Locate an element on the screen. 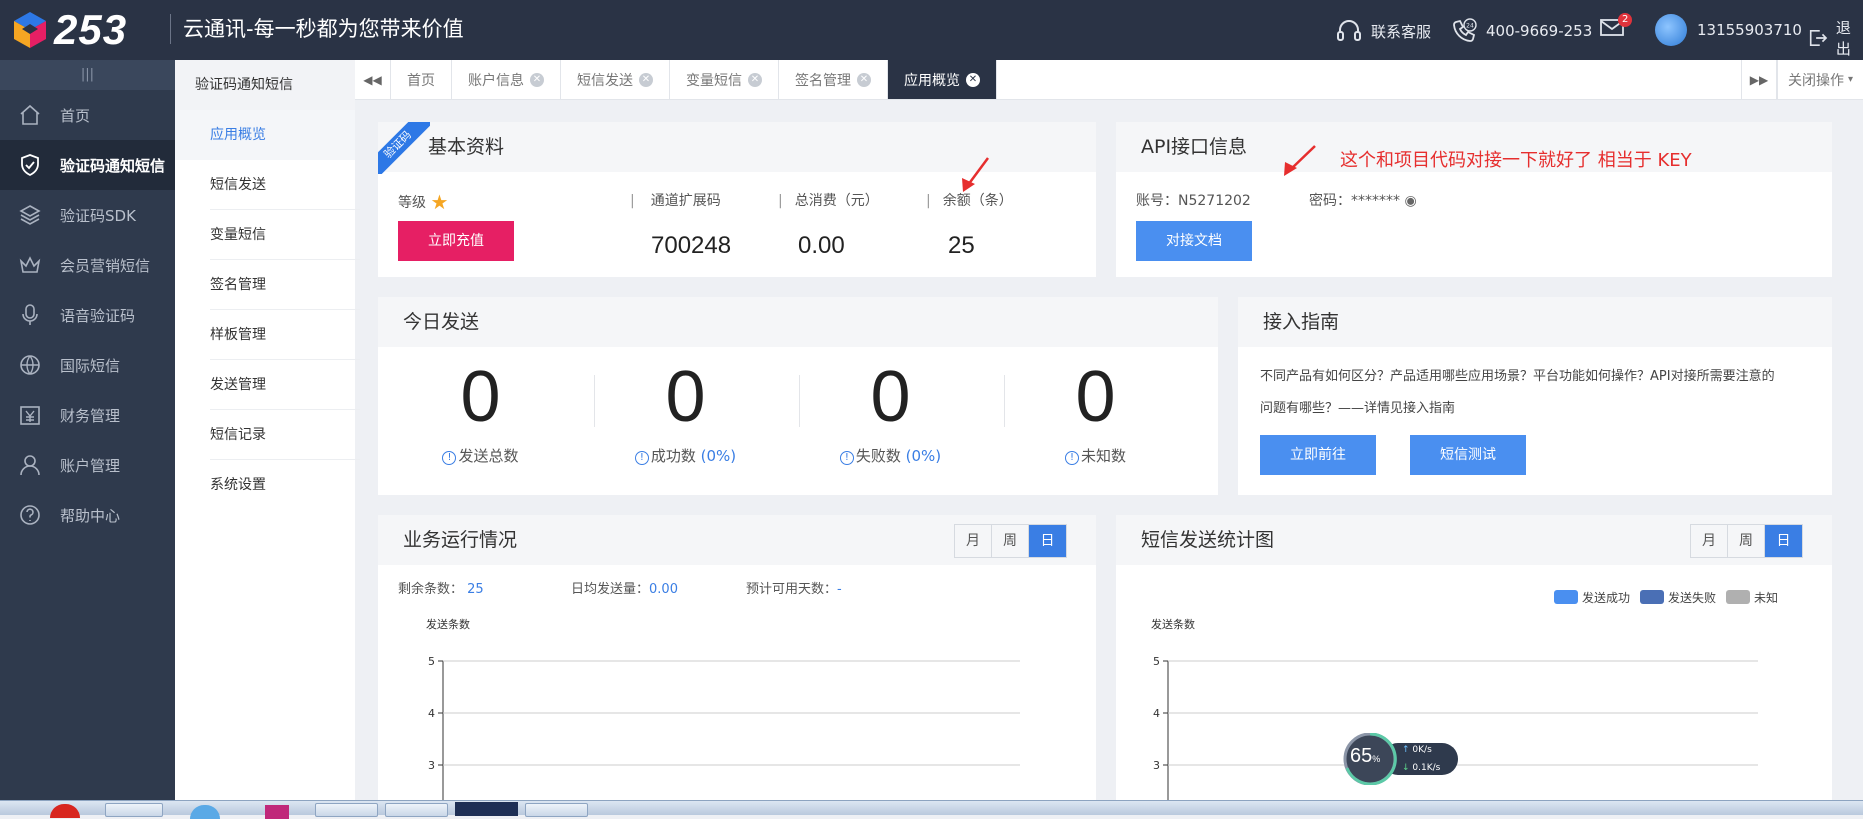  verify-ribbon: 验证码 is located at coordinates (404, 148).